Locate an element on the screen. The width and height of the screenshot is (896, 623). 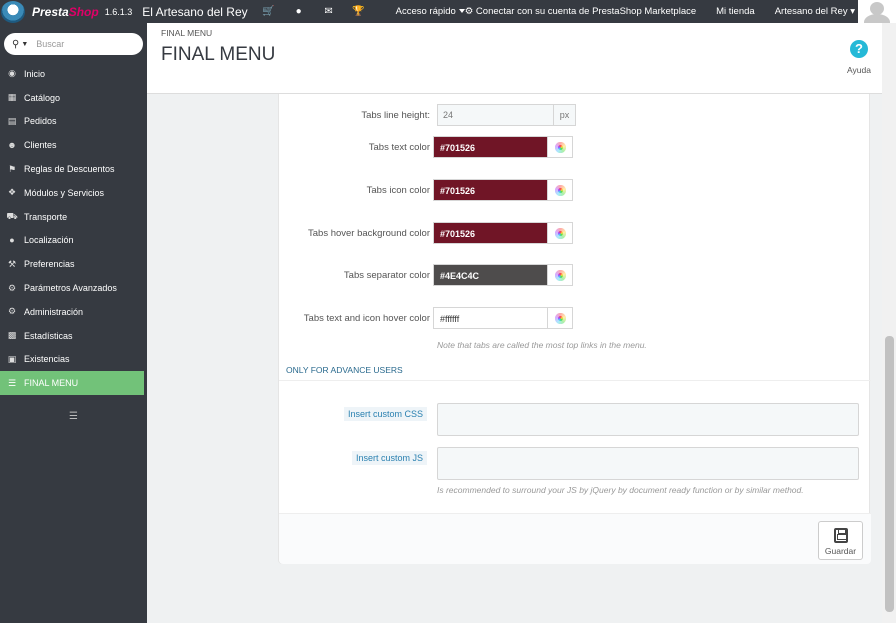
custom-css-textarea is located at coordinates (648, 419).